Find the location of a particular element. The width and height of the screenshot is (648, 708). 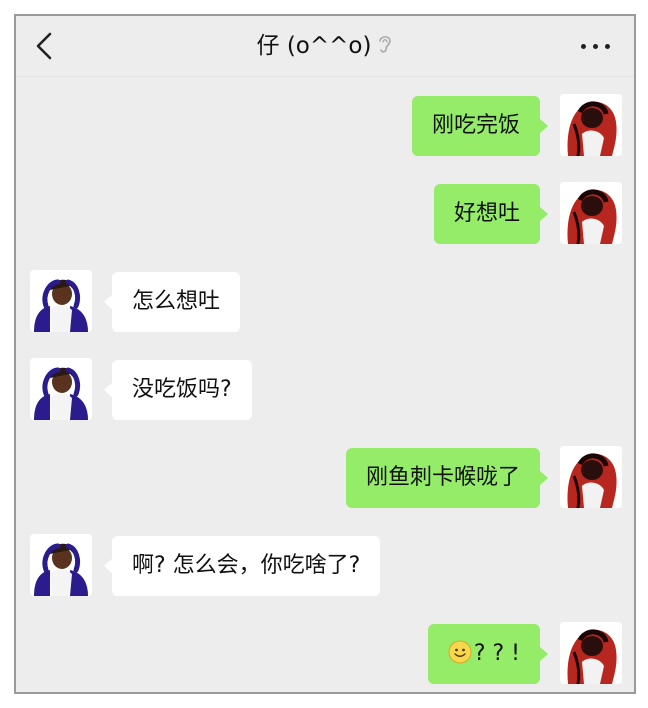

message-text: 没吃饭吗? is located at coordinates (182, 389).